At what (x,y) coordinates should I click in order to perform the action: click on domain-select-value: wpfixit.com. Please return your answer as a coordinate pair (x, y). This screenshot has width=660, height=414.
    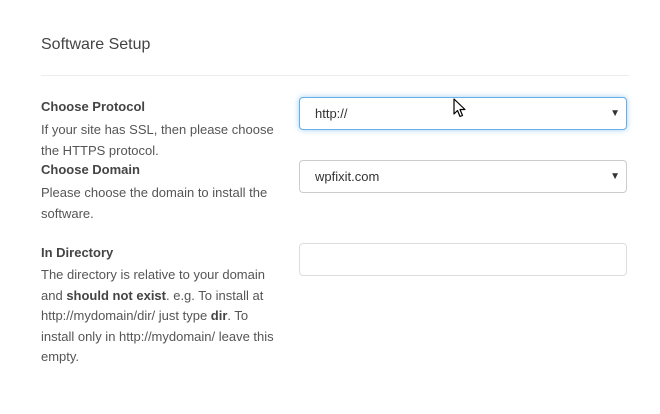
    Looking at the image, I should click on (347, 176).